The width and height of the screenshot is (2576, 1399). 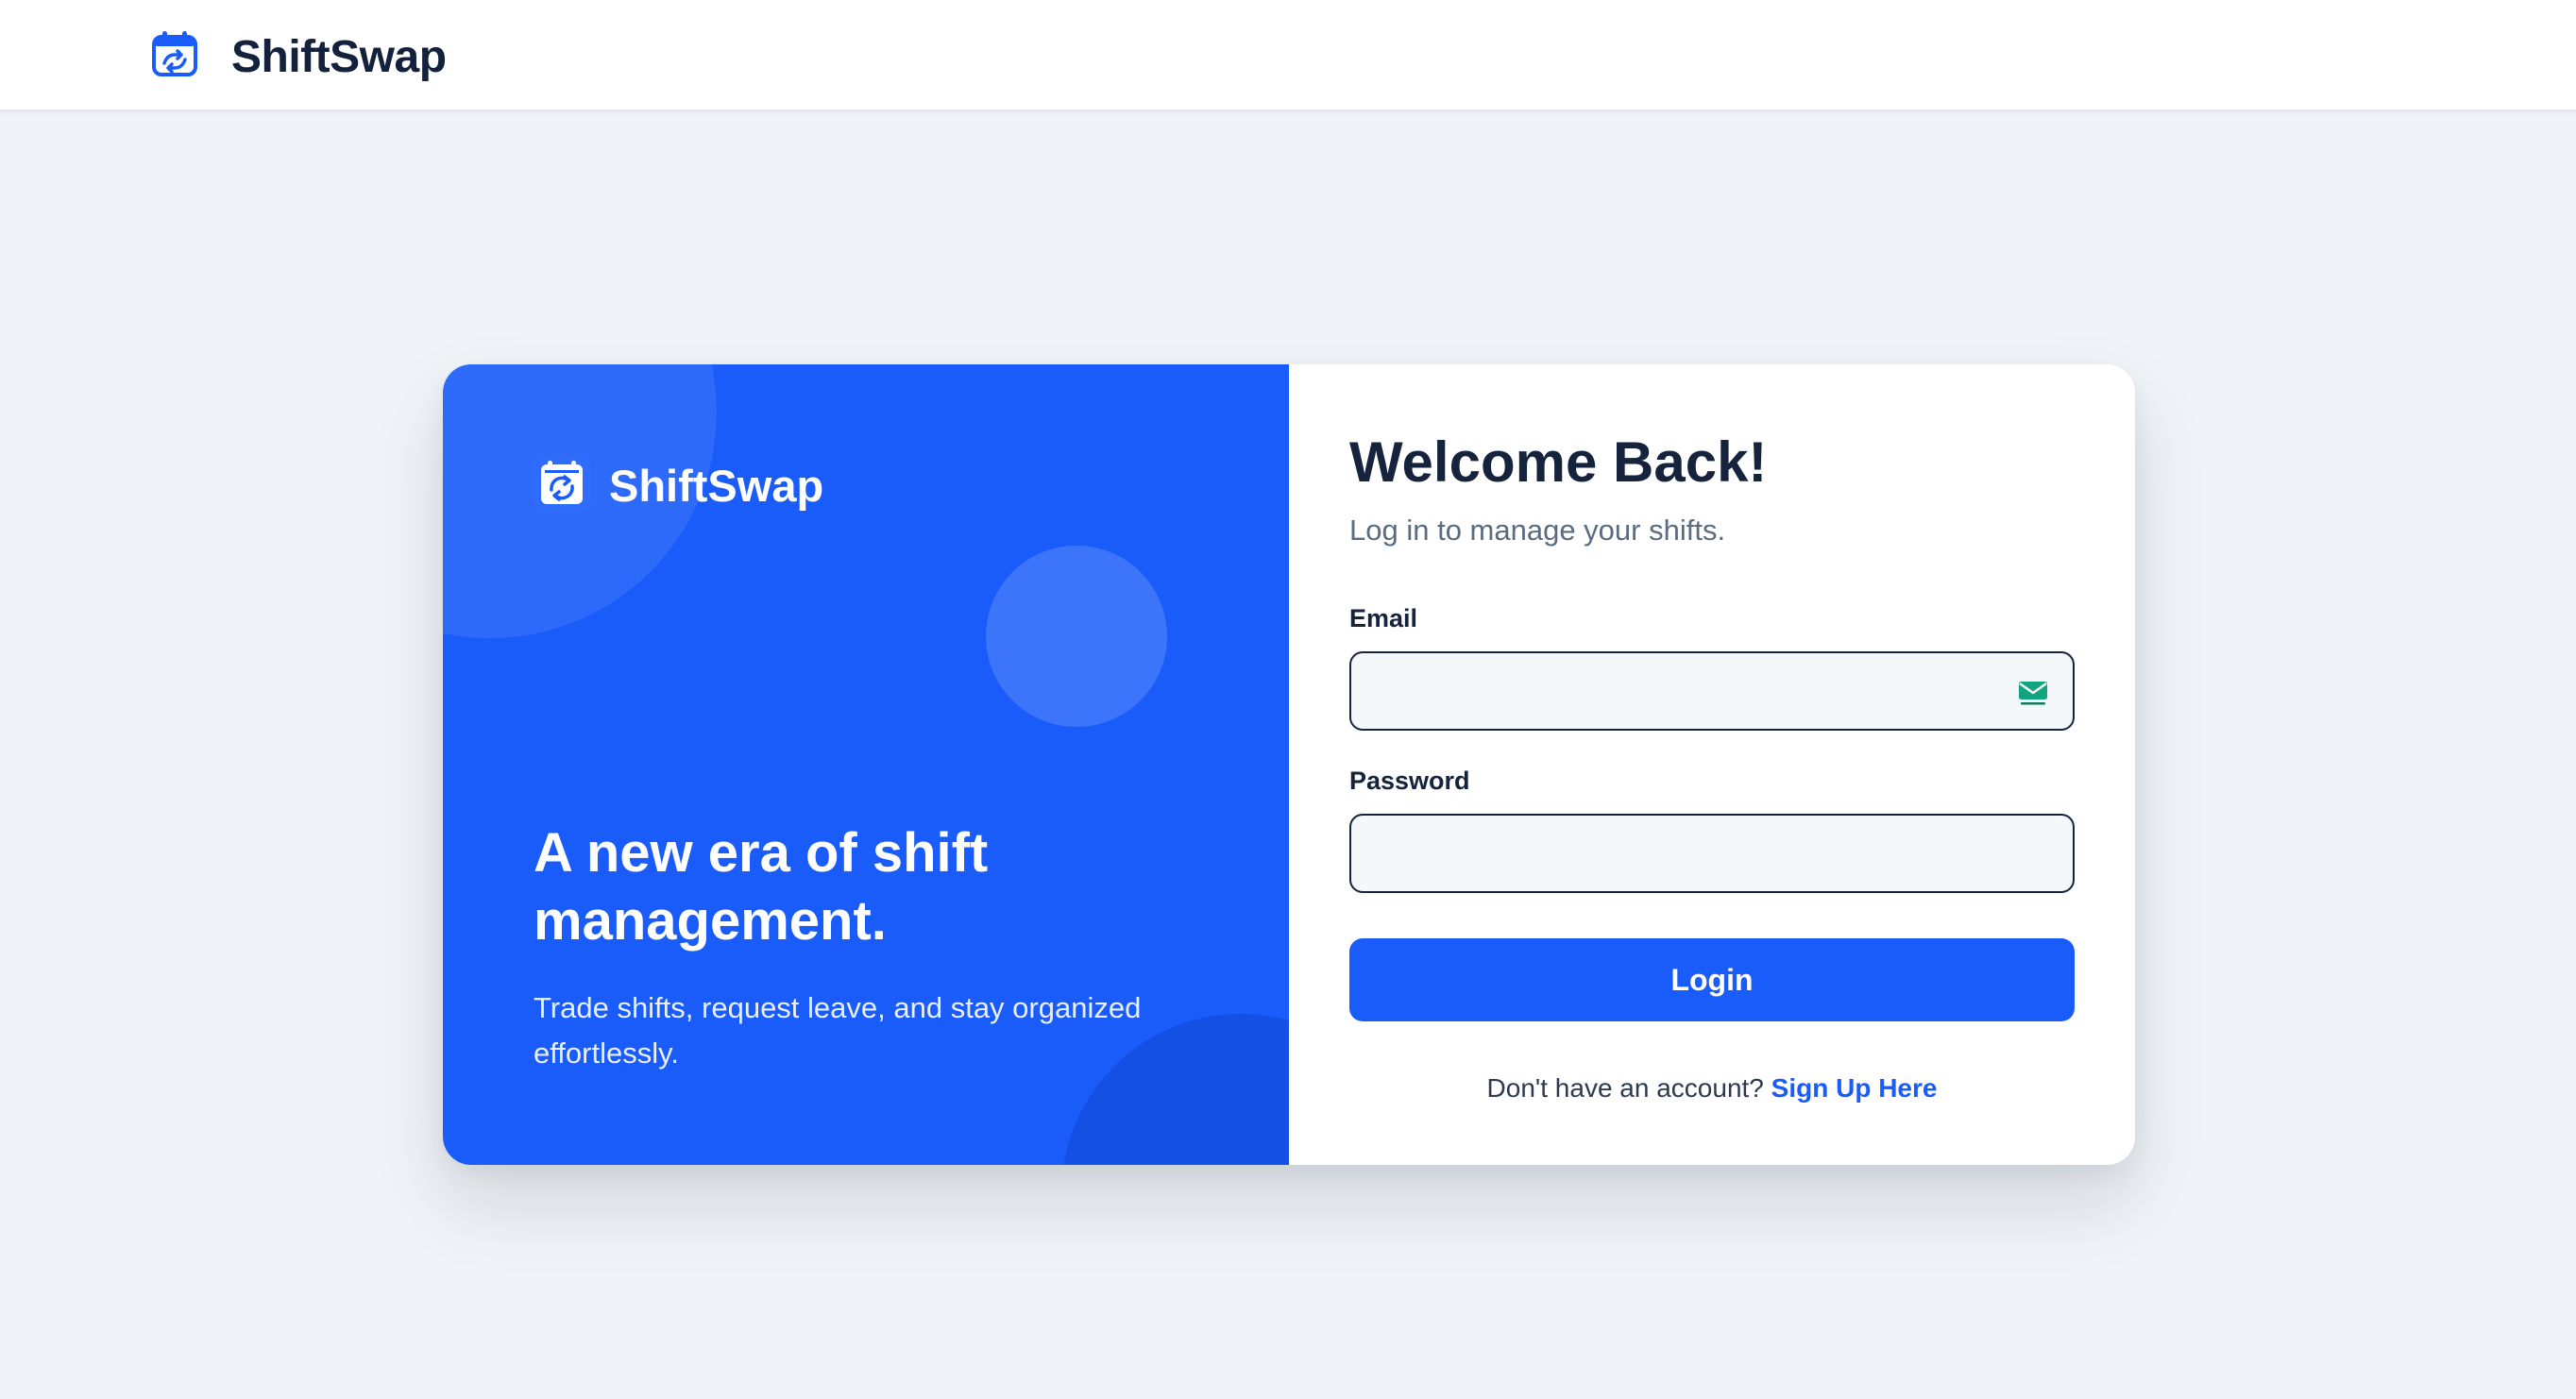 What do you see at coordinates (1537, 530) in the screenshot?
I see `form-subtitle: Log in to manage your shifts.` at bounding box center [1537, 530].